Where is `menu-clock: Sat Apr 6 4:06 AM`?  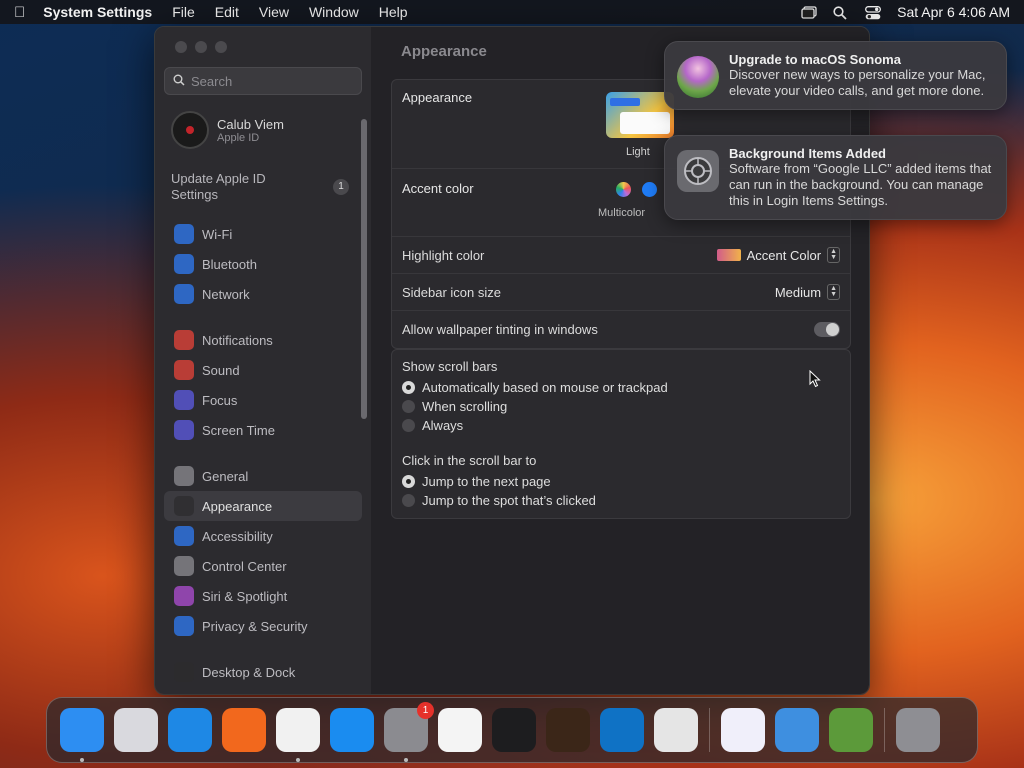
menu-clock: Sat Apr 6 4:06 AM is located at coordinates (953, 12).